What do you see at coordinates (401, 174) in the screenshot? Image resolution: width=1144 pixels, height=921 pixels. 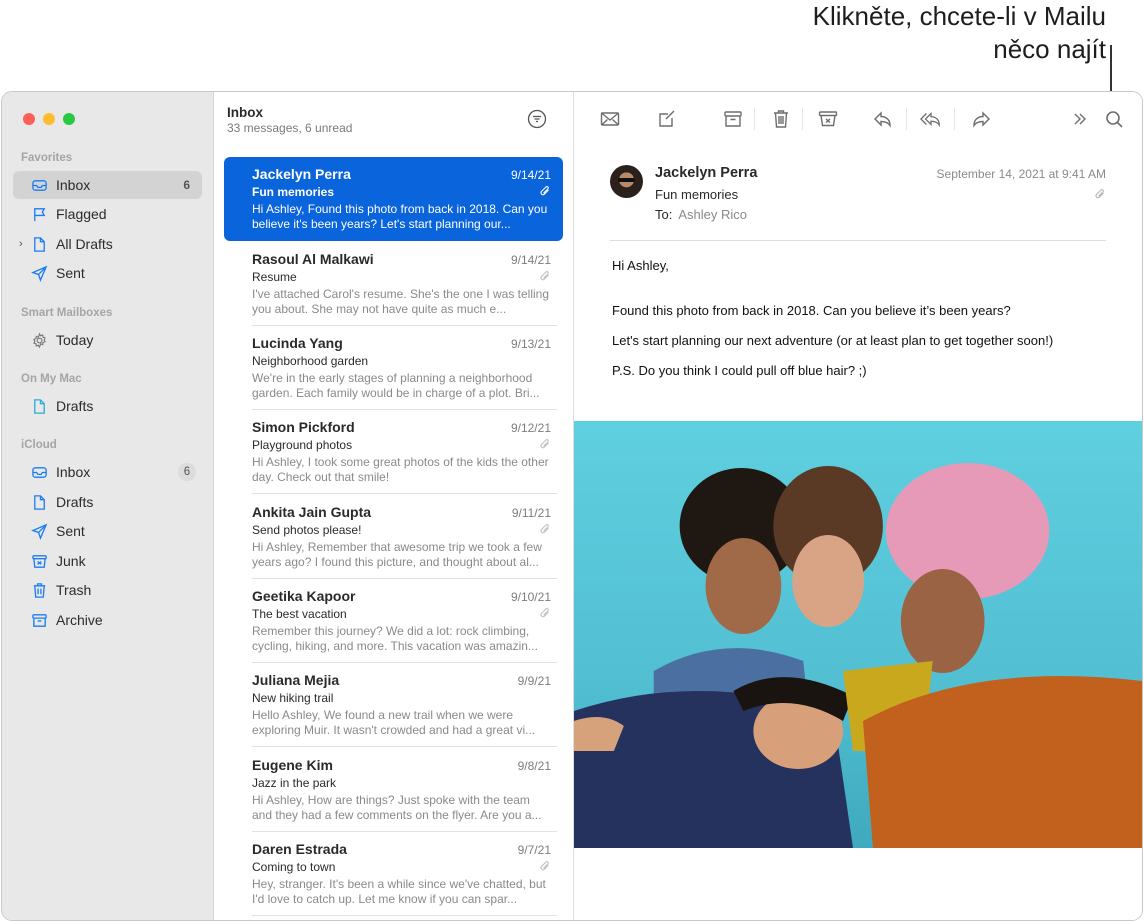 I see `message-row-header: Jackelyn Perra 9/14/21` at bounding box center [401, 174].